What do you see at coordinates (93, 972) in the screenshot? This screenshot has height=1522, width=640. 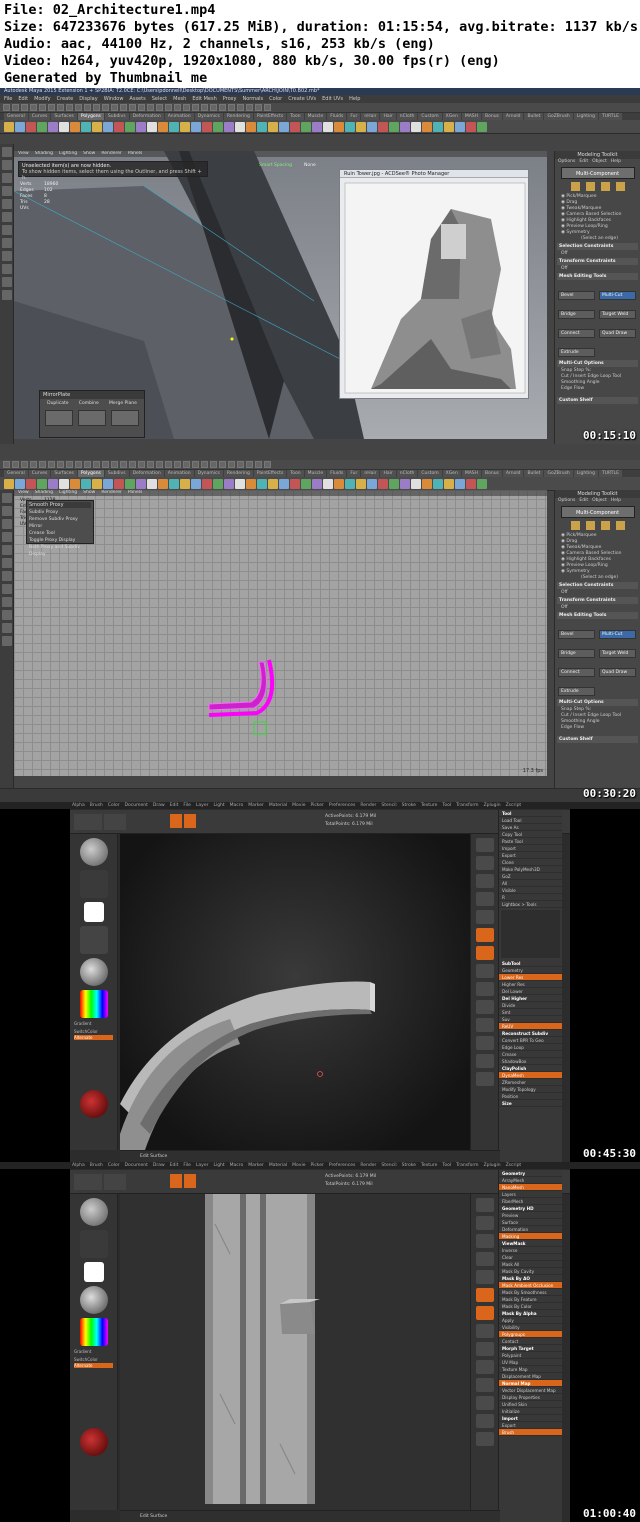 I see `material-icon` at bounding box center [93, 972].